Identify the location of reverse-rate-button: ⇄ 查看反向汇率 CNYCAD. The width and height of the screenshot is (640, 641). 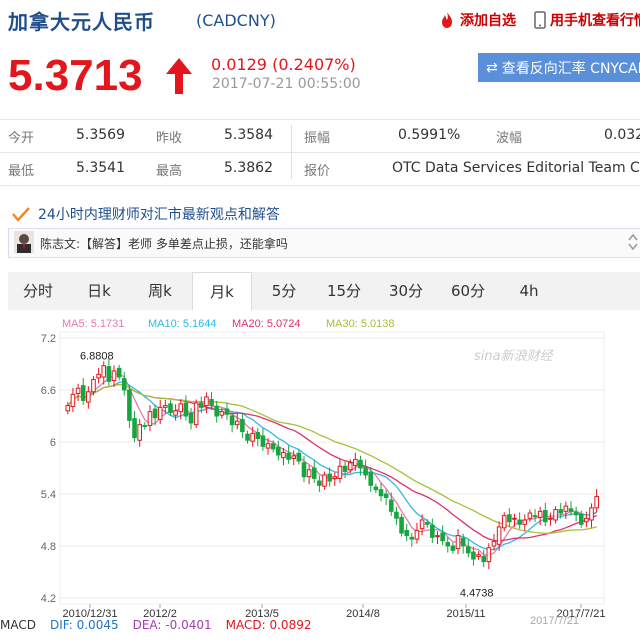
(559, 67).